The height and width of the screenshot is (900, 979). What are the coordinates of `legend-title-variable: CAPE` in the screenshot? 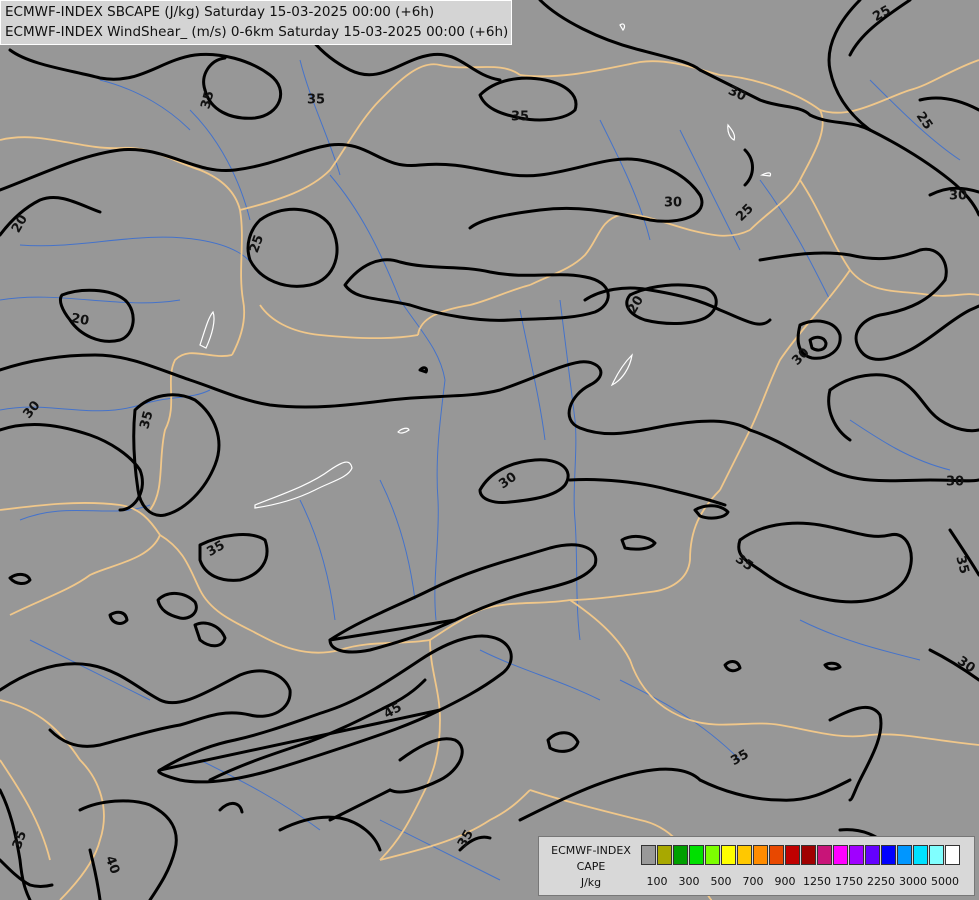 It's located at (591, 866).